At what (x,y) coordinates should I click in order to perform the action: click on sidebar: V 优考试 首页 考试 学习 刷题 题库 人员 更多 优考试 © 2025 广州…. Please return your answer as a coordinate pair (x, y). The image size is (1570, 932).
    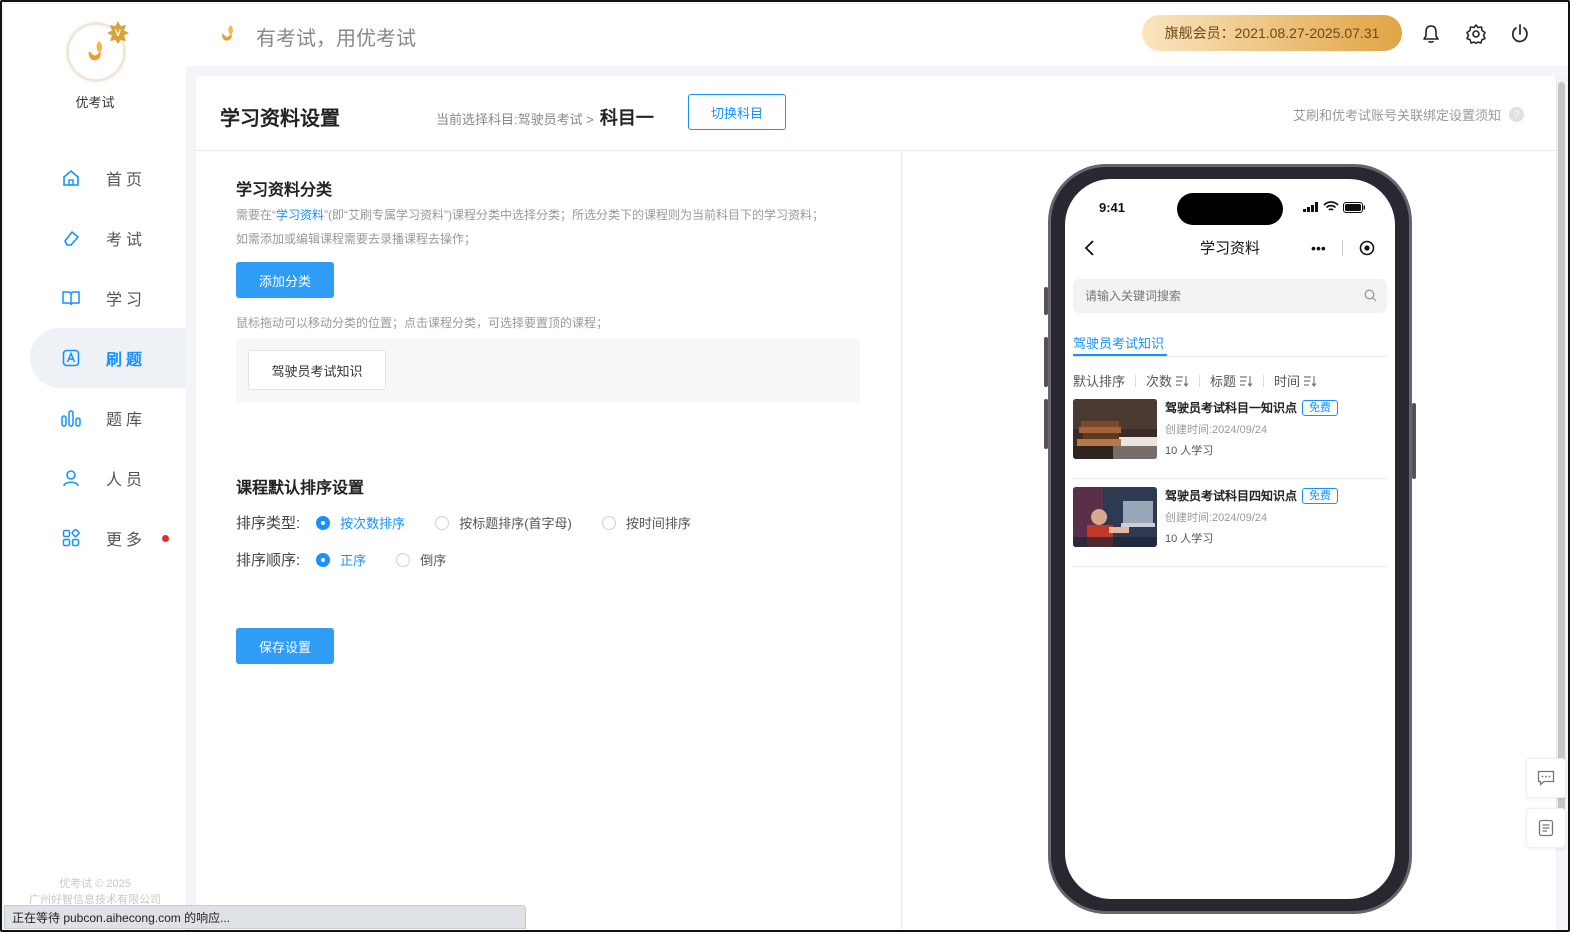
    Looking at the image, I should click on (95, 467).